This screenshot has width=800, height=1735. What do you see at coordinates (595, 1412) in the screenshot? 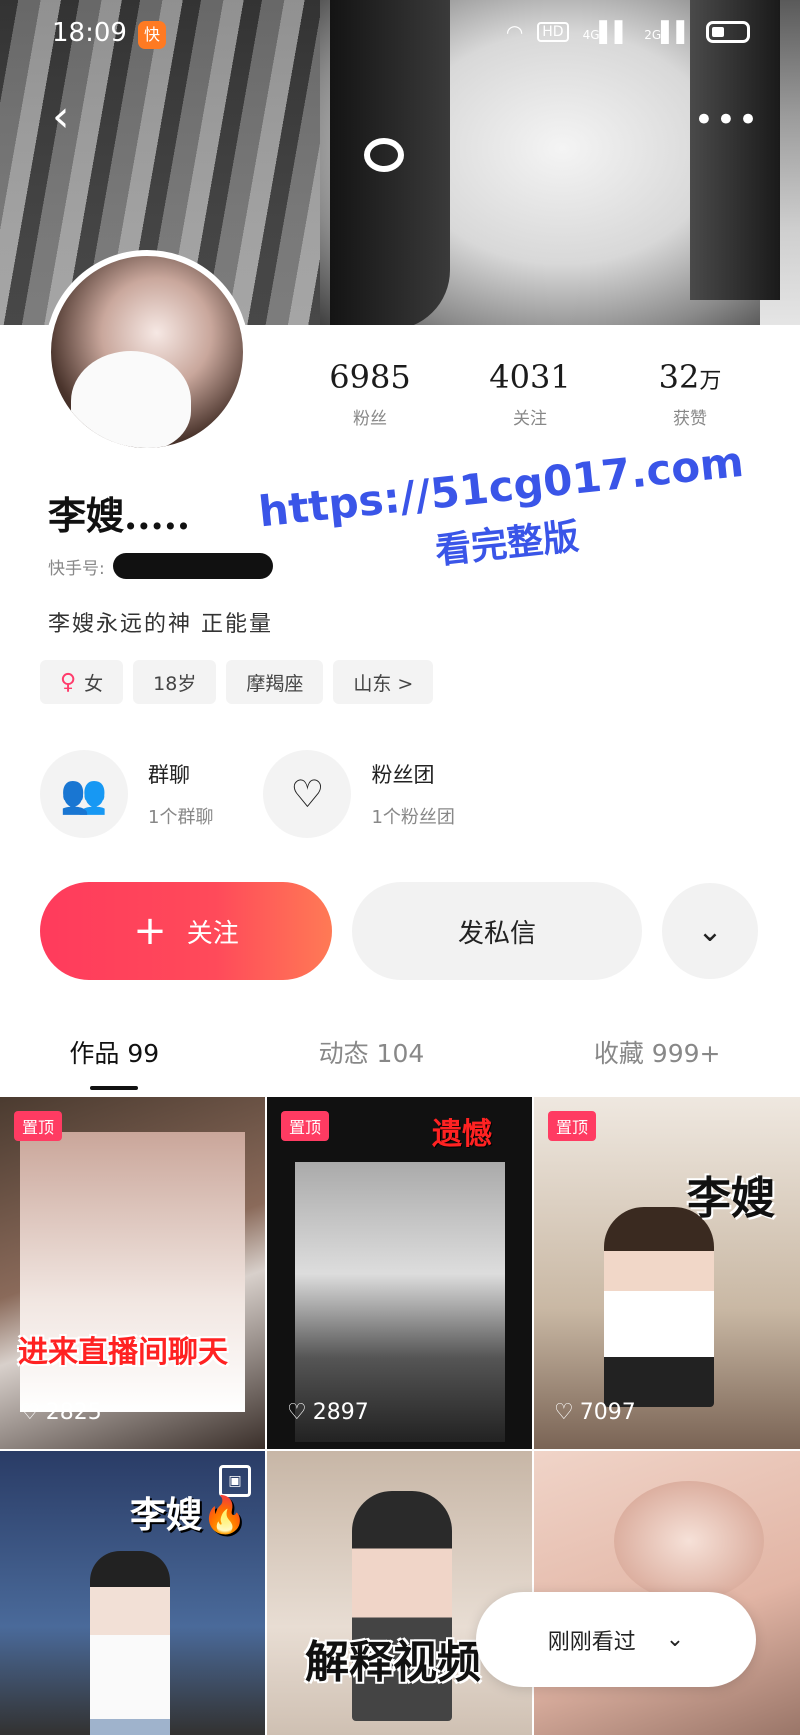
I see `video-likes: ♡ 7097` at bounding box center [595, 1412].